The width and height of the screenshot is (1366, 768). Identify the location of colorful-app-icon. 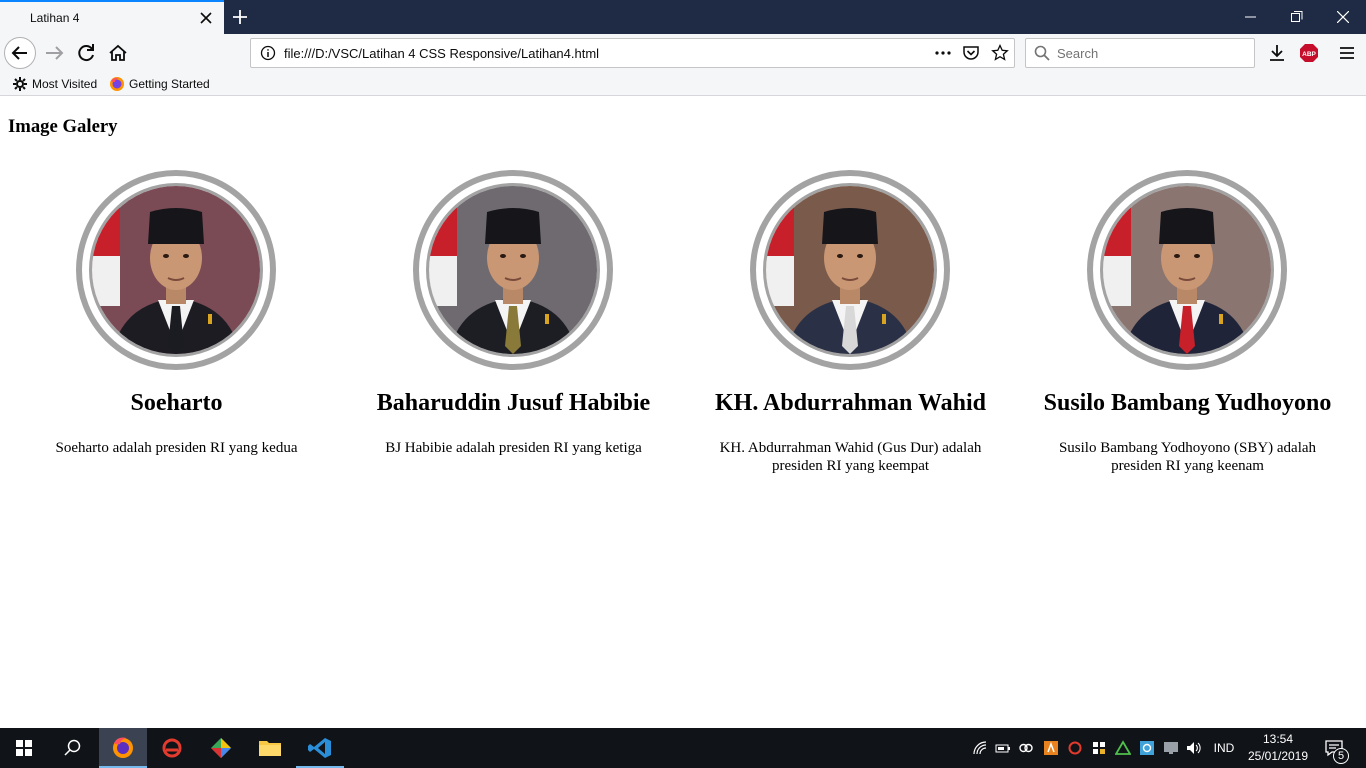
(221, 748).